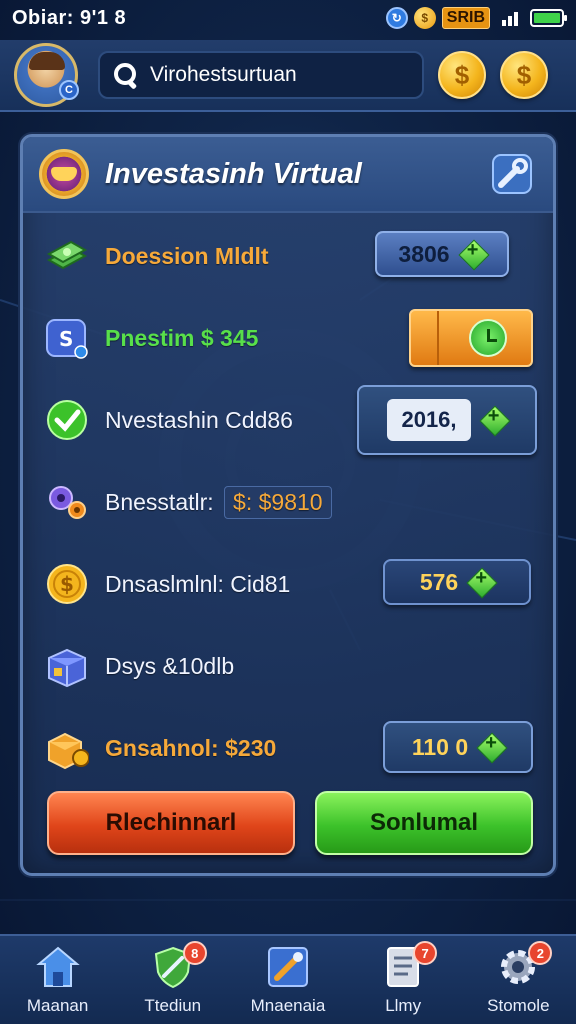 This screenshot has height=1024, width=576. What do you see at coordinates (288, 1005) in the screenshot?
I see `nav-label: Mnaenaia` at bounding box center [288, 1005].